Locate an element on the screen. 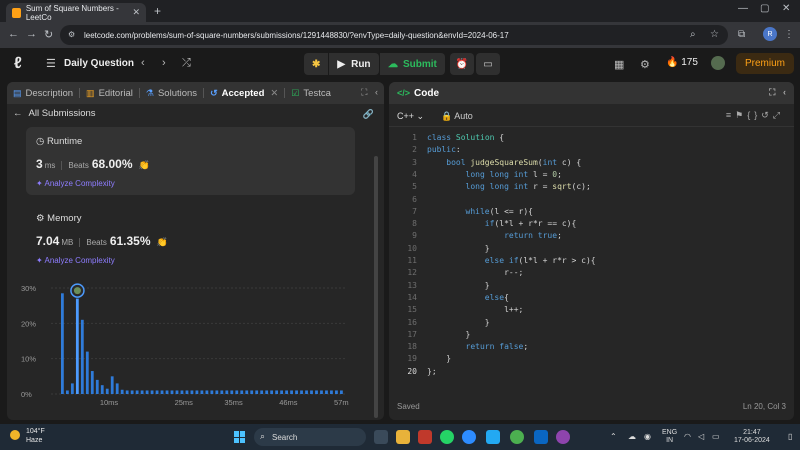 The height and width of the screenshot is (450, 800). tab-solutions: ⚗ Solutions is located at coordinates (171, 93).